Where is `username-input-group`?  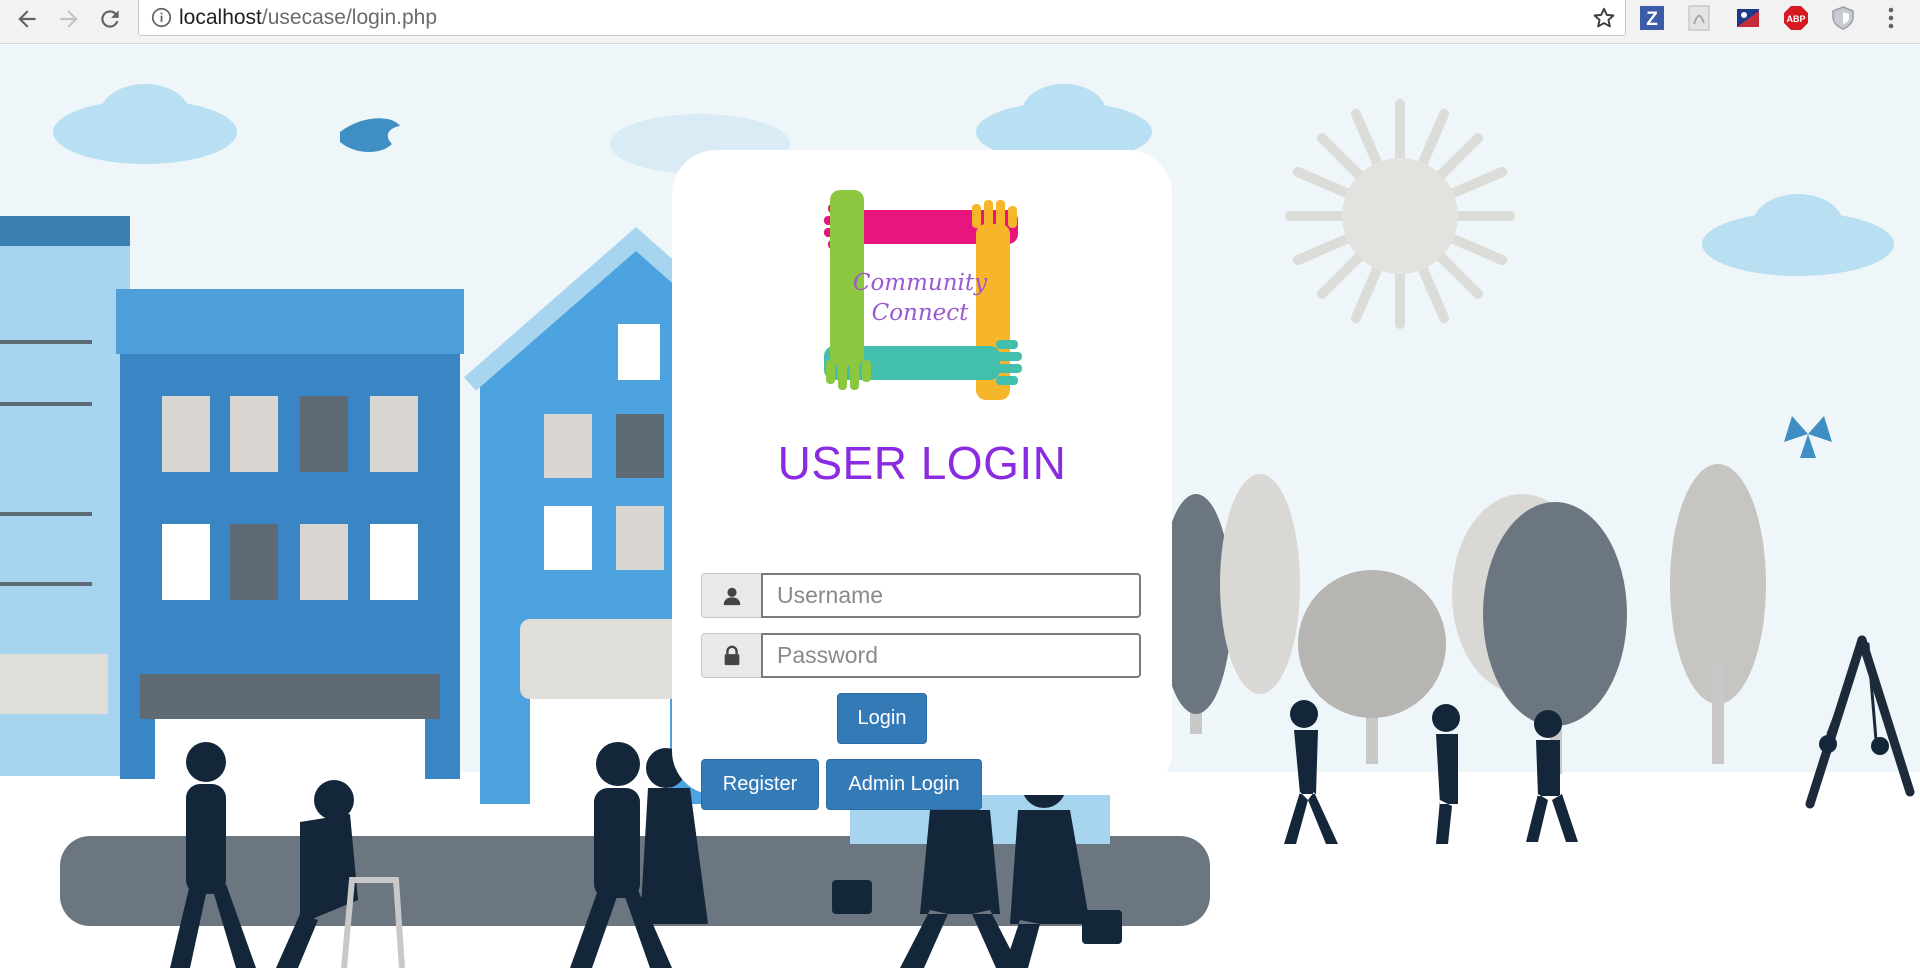 username-input-group is located at coordinates (921, 595).